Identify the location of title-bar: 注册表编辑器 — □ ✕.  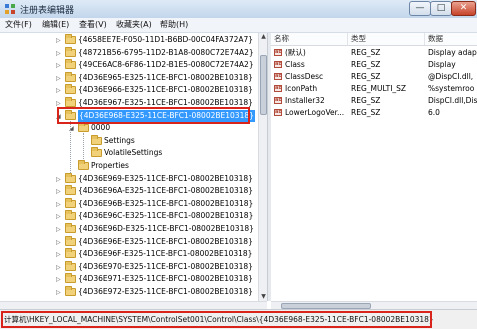
(238, 9).